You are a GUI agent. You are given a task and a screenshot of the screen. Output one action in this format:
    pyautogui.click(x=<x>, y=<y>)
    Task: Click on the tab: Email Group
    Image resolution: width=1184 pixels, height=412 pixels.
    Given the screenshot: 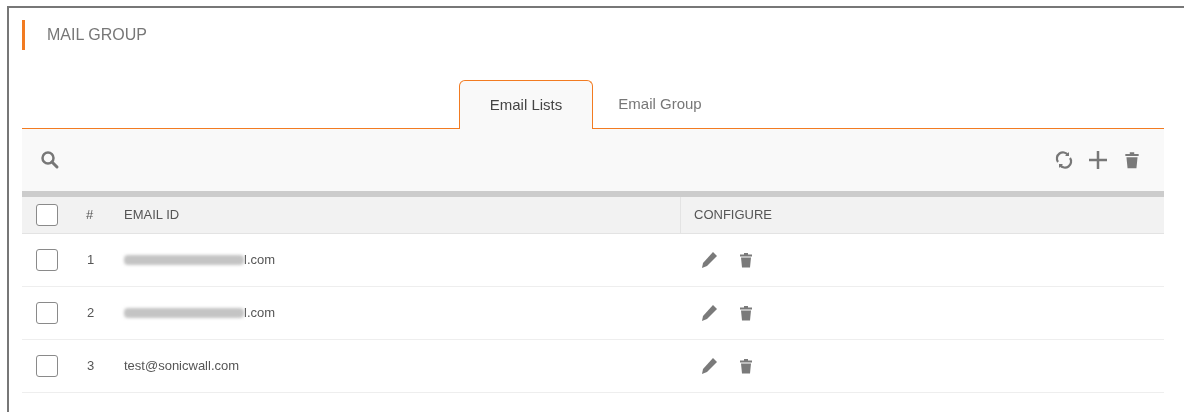 What is the action you would take?
    pyautogui.click(x=660, y=104)
    